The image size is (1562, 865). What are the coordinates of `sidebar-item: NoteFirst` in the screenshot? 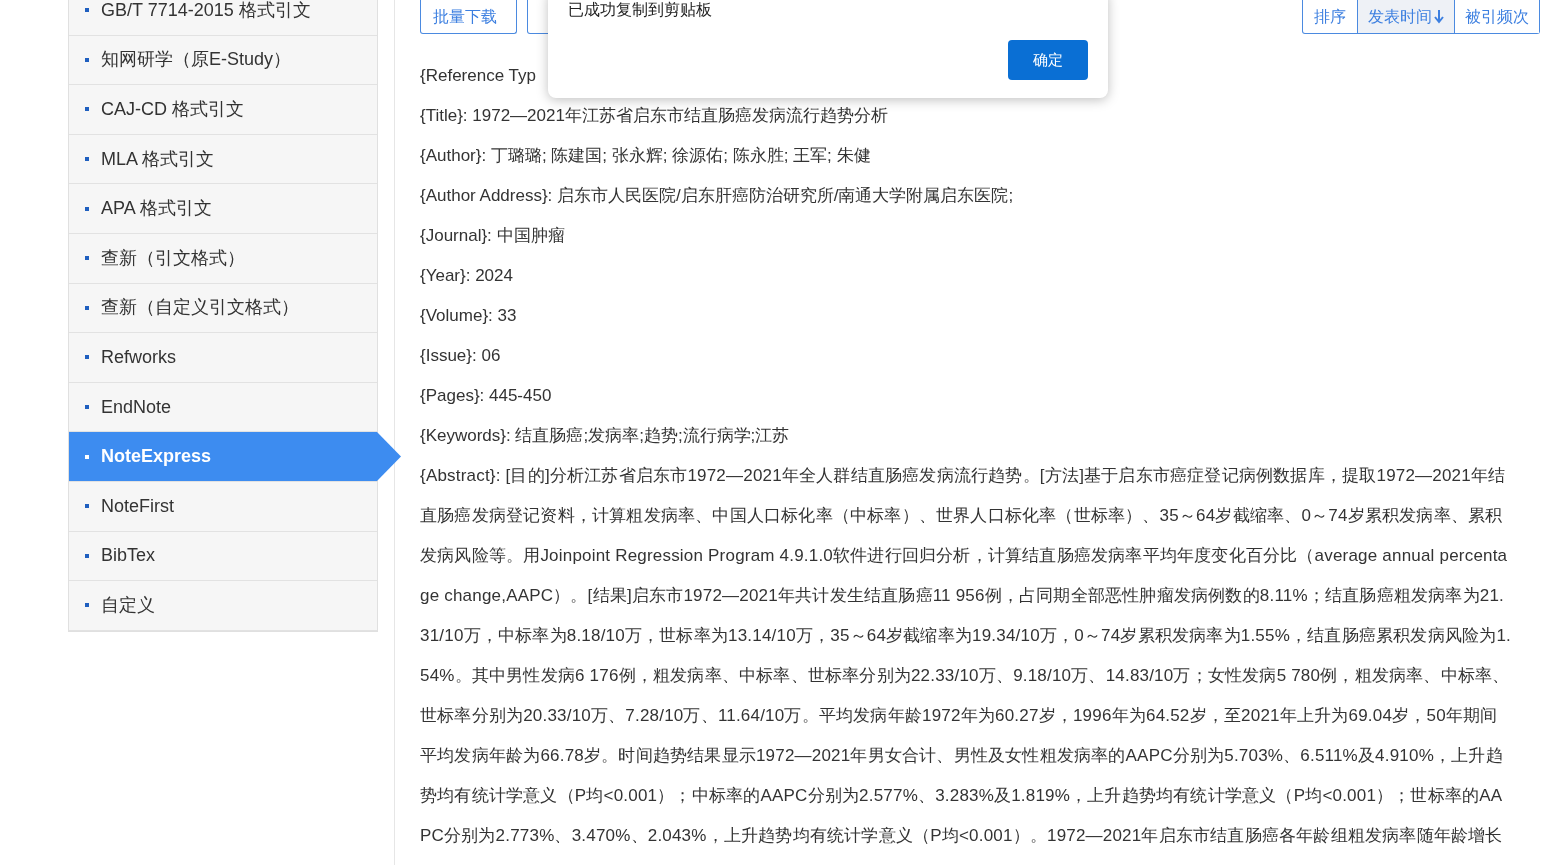 It's located at (223, 506).